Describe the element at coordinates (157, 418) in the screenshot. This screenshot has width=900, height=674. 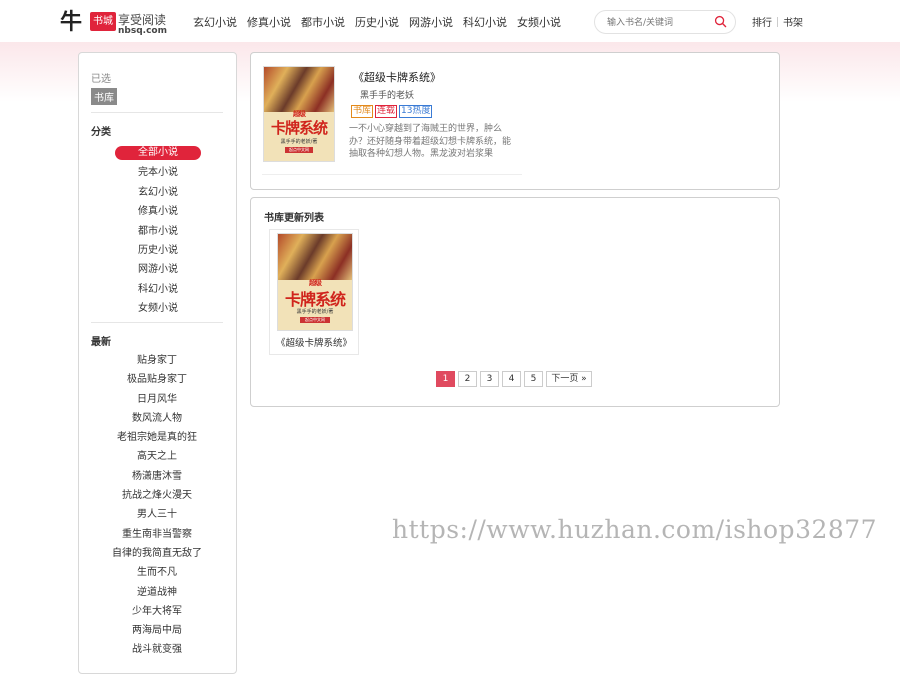
I see `latest-book-link: 数风流人物` at that location.